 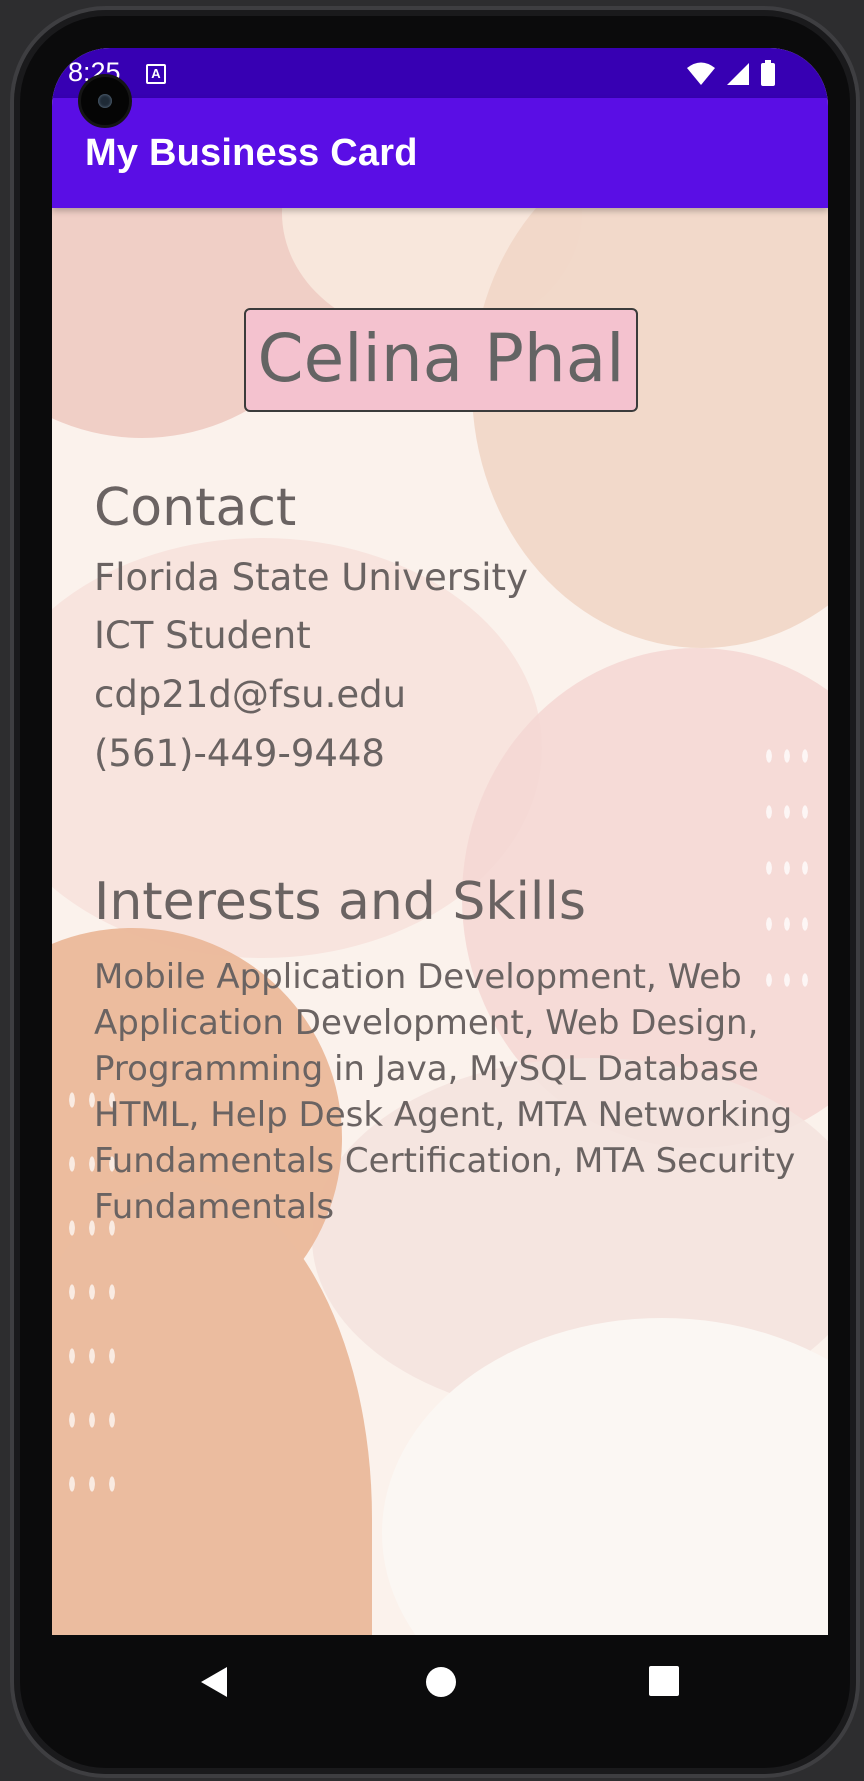 I want to click on contact-heading: Contact, so click(x=195, y=508).